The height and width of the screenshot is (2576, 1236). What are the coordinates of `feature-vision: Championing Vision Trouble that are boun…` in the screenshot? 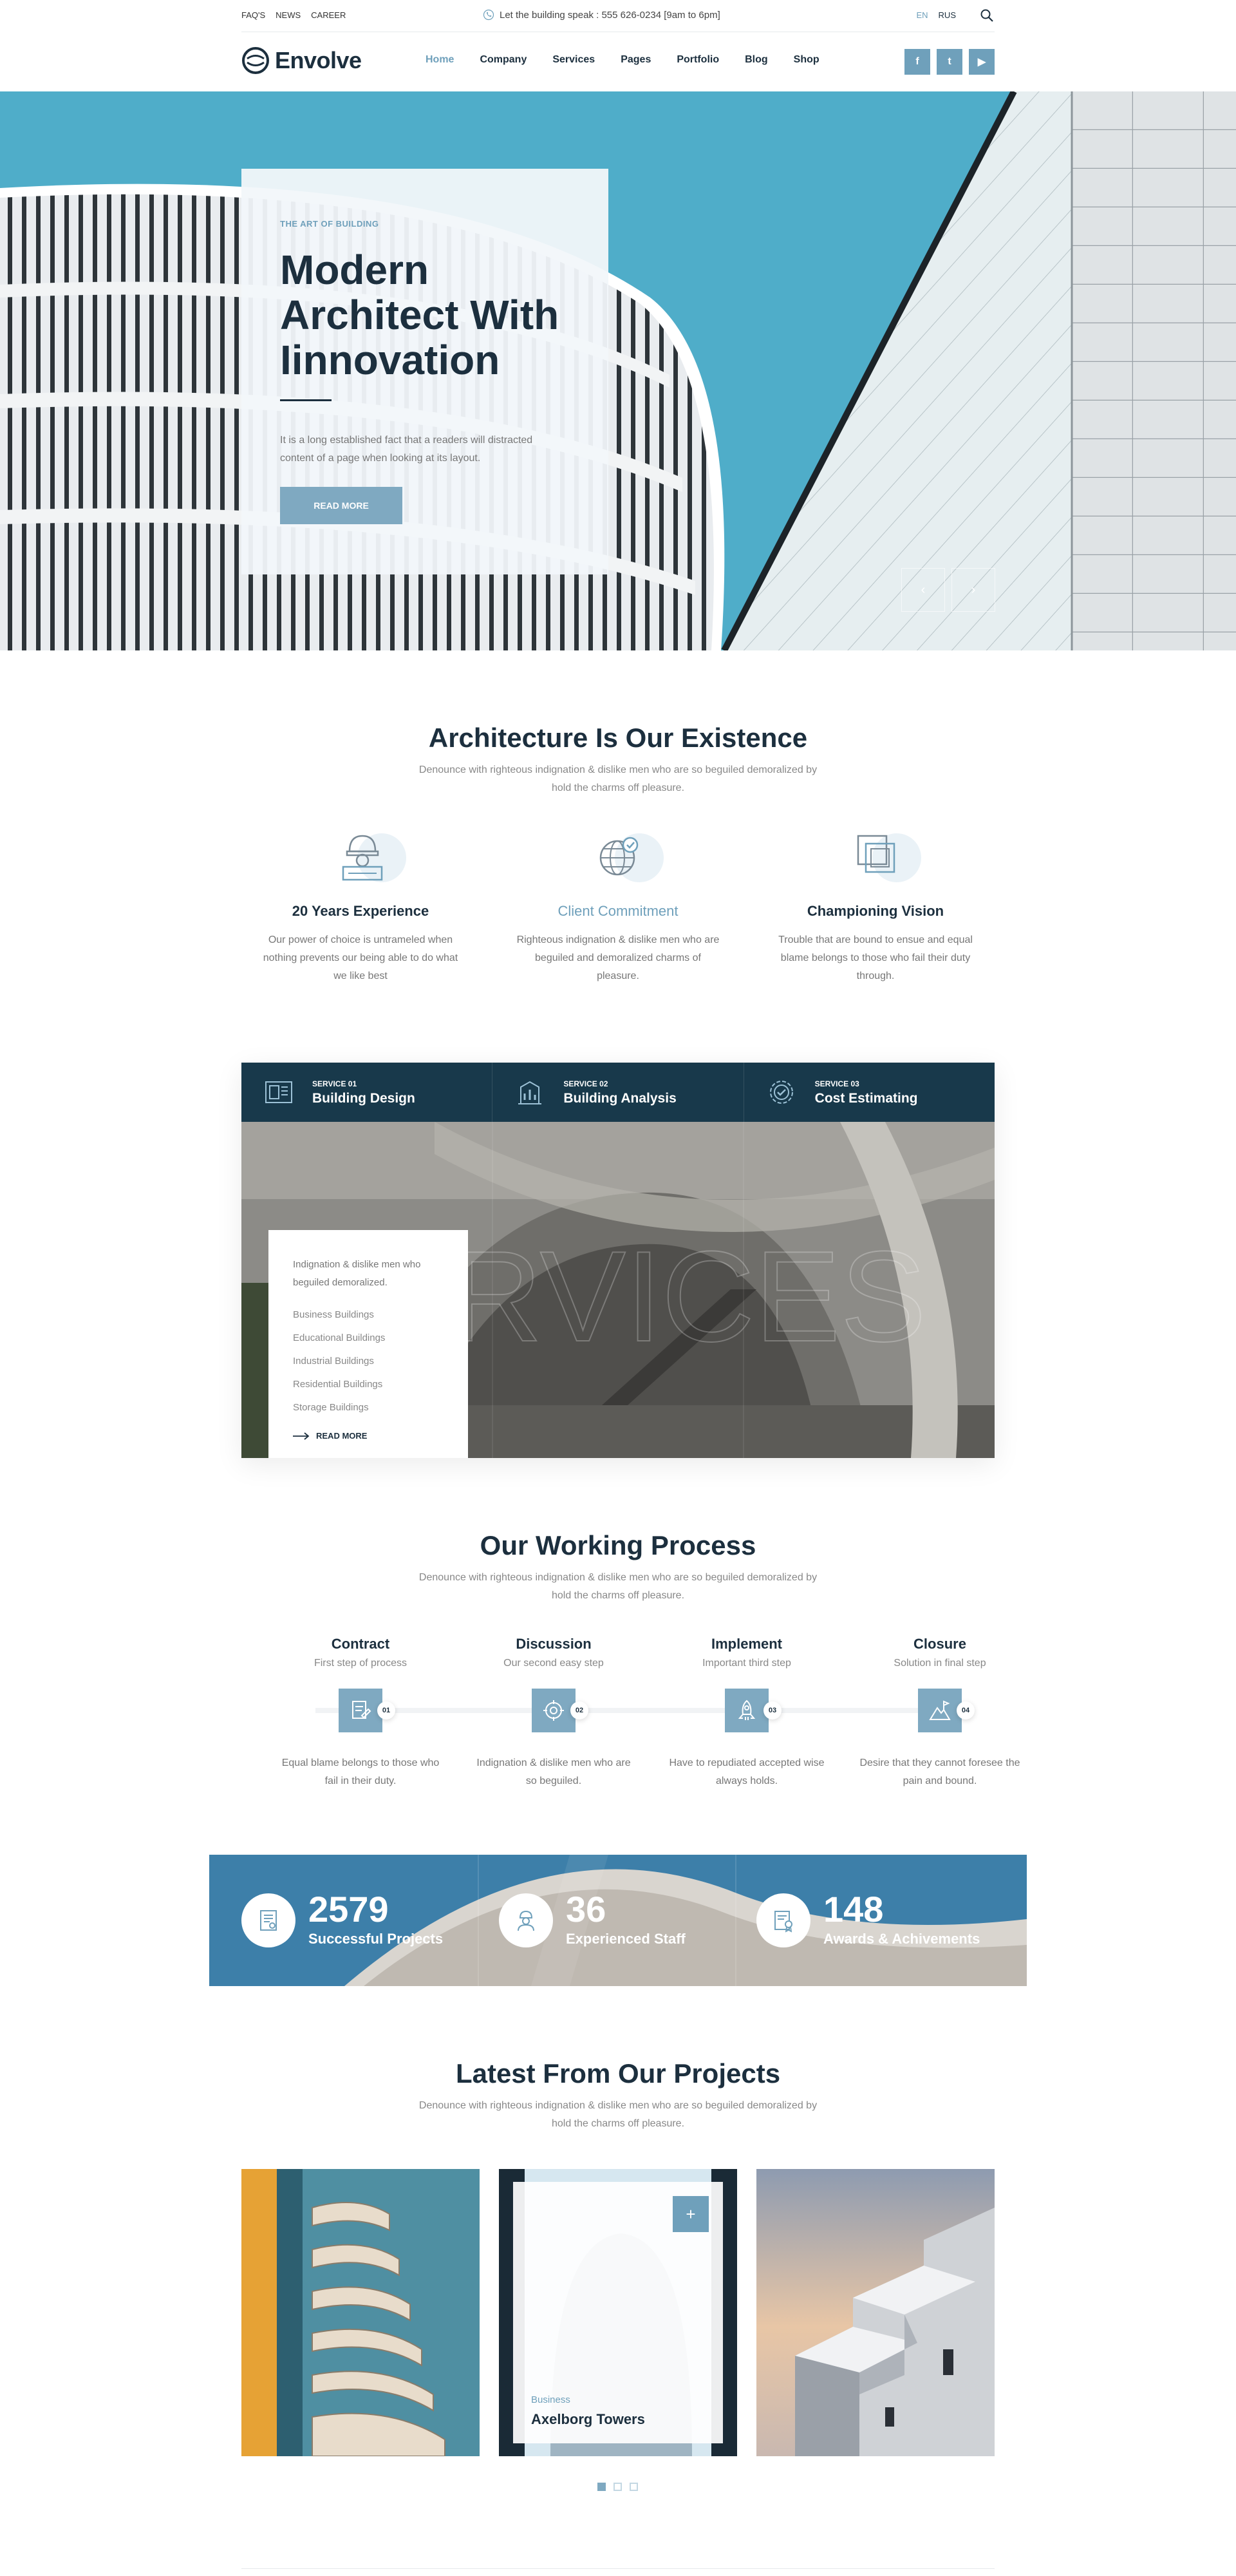 It's located at (876, 905).